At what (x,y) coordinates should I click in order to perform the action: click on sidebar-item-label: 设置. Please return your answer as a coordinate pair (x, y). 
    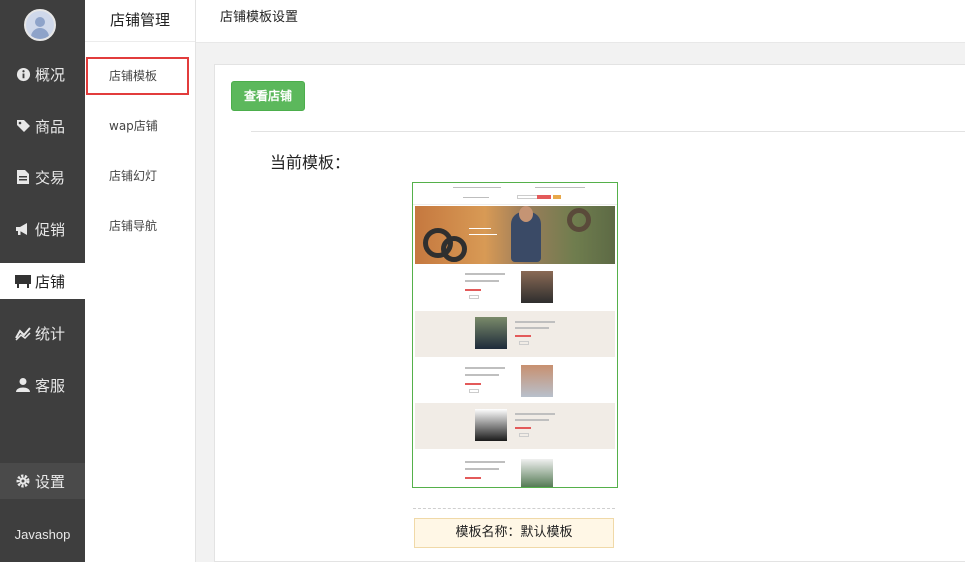
    Looking at the image, I should click on (50, 481).